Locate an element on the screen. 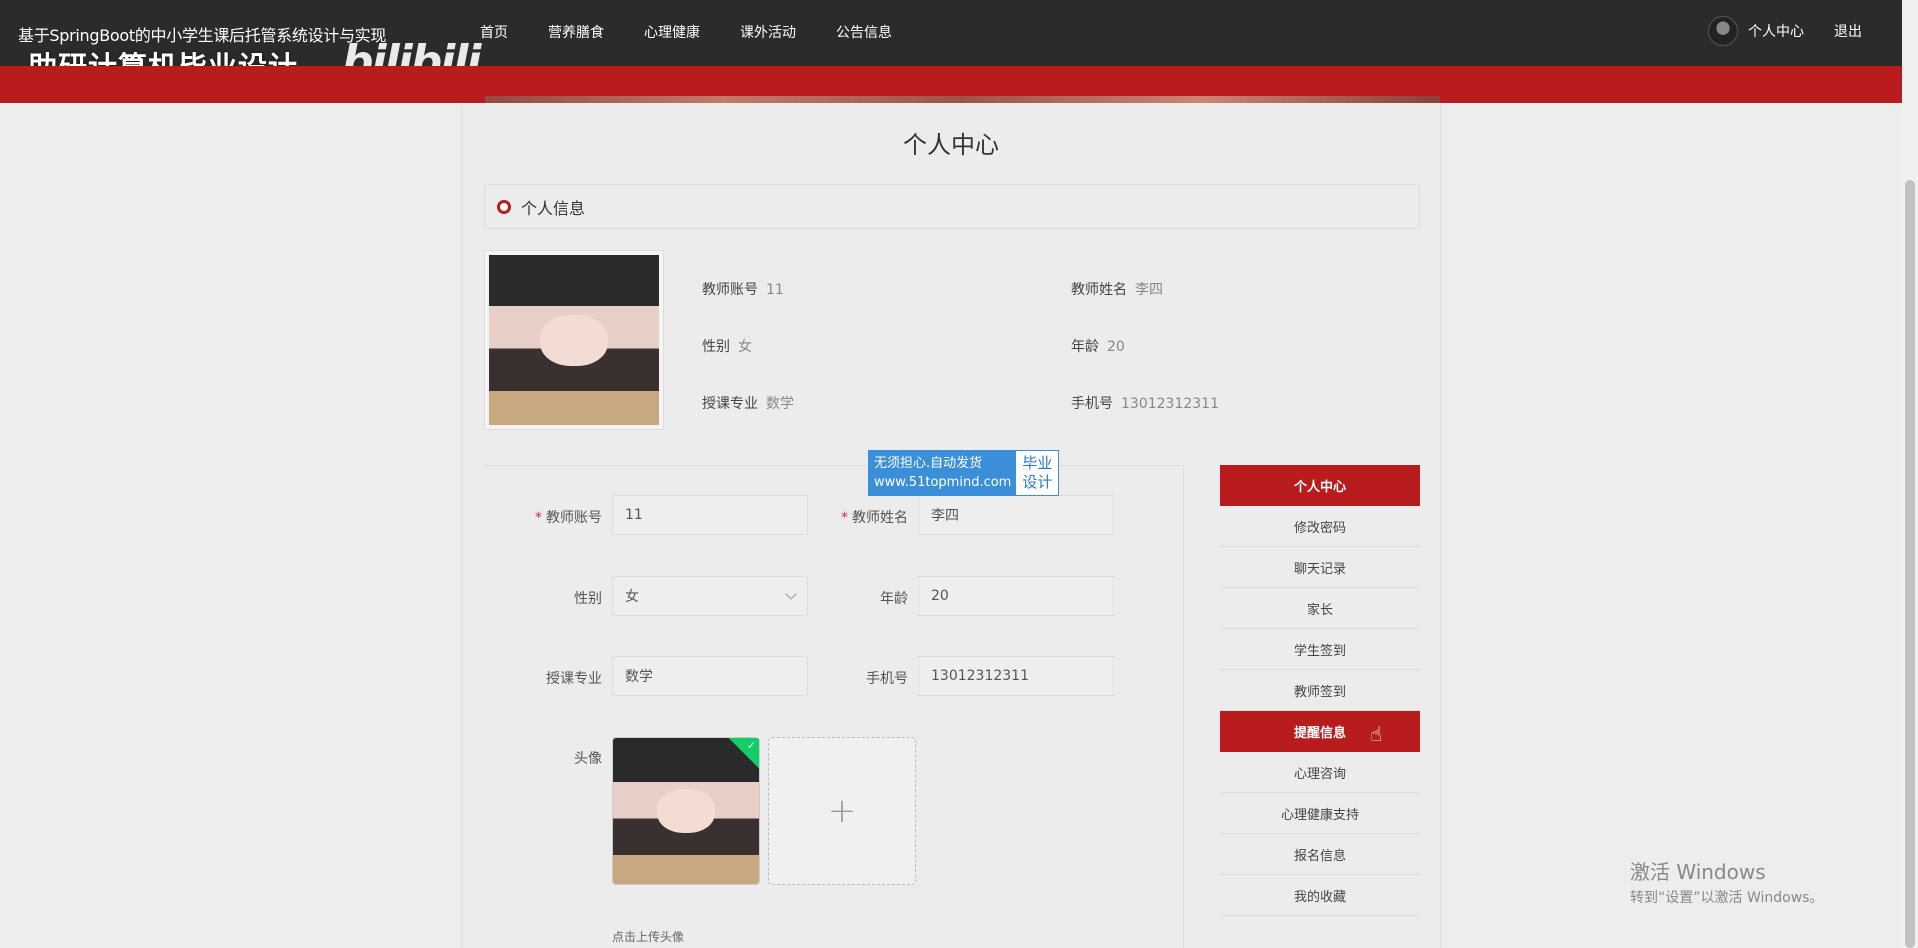  menu-favorites: 我的收藏 is located at coordinates (1320, 895).